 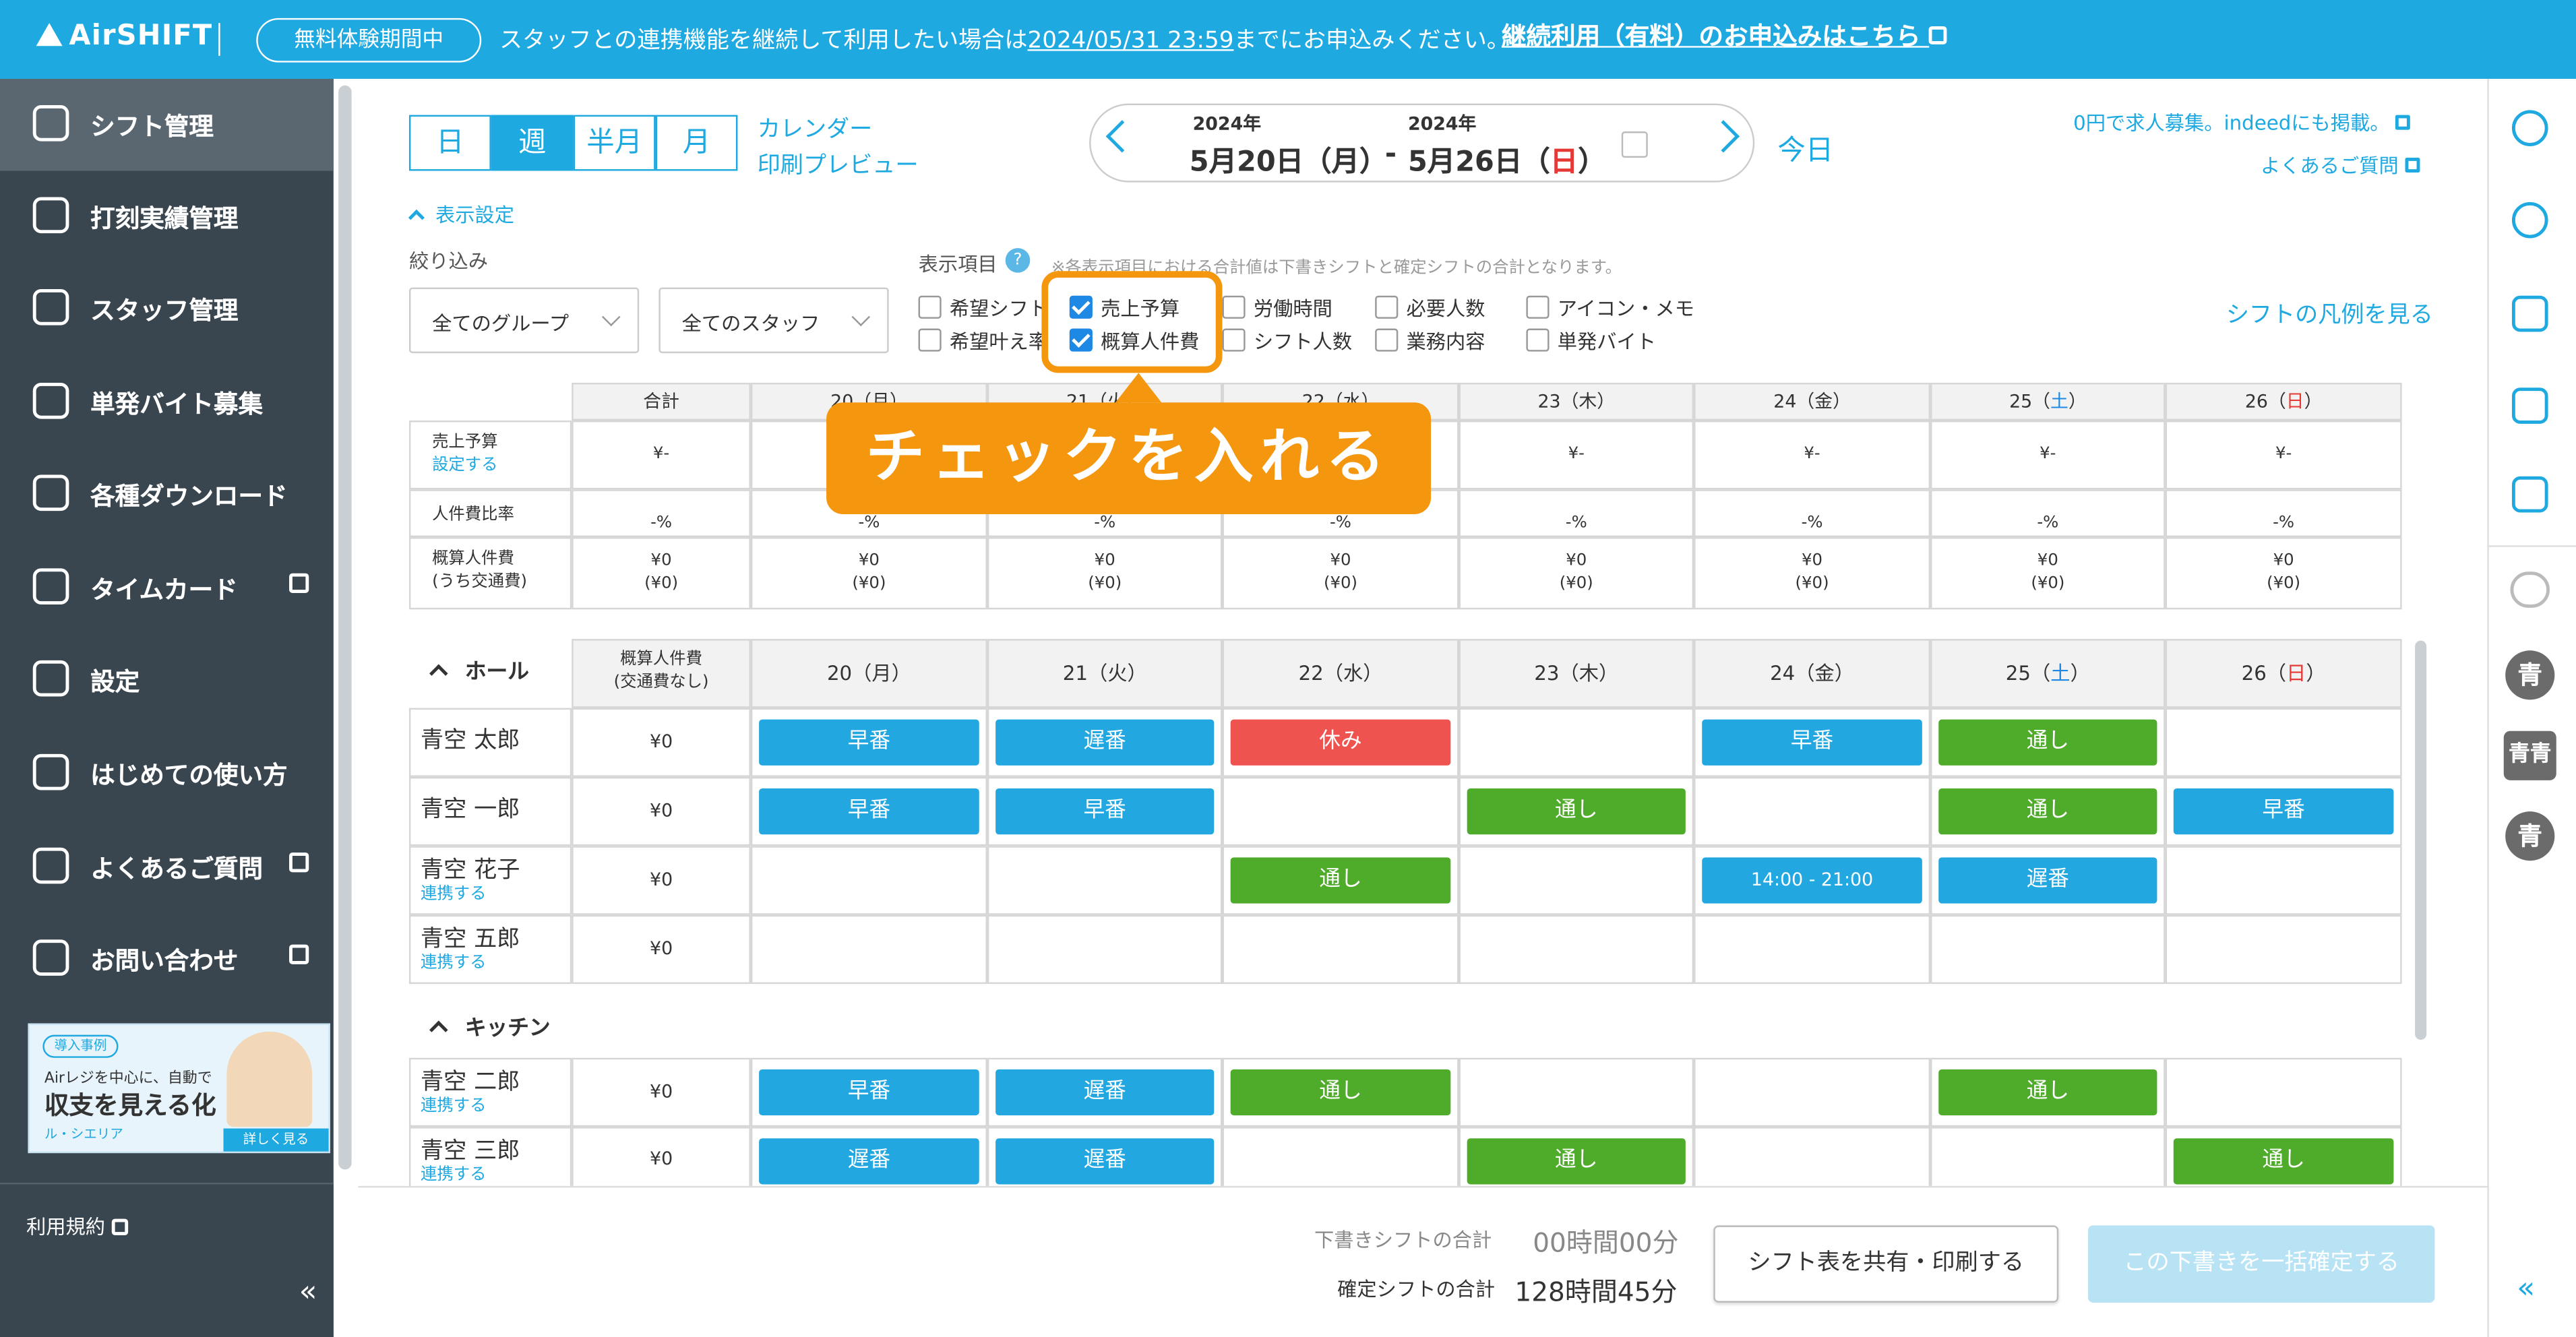 What do you see at coordinates (179, 1088) in the screenshot?
I see `promo-banner: 導入事例 Airレジを中心に、自動で 収支を見える化 ル・シエリア 詳しく見る` at bounding box center [179, 1088].